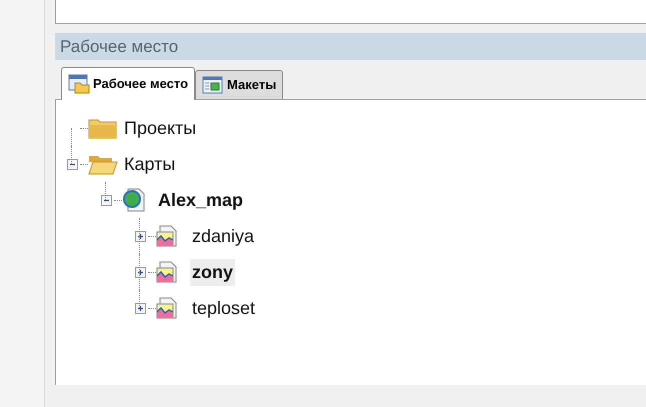  I want to click on layout-window-icon, so click(213, 85).